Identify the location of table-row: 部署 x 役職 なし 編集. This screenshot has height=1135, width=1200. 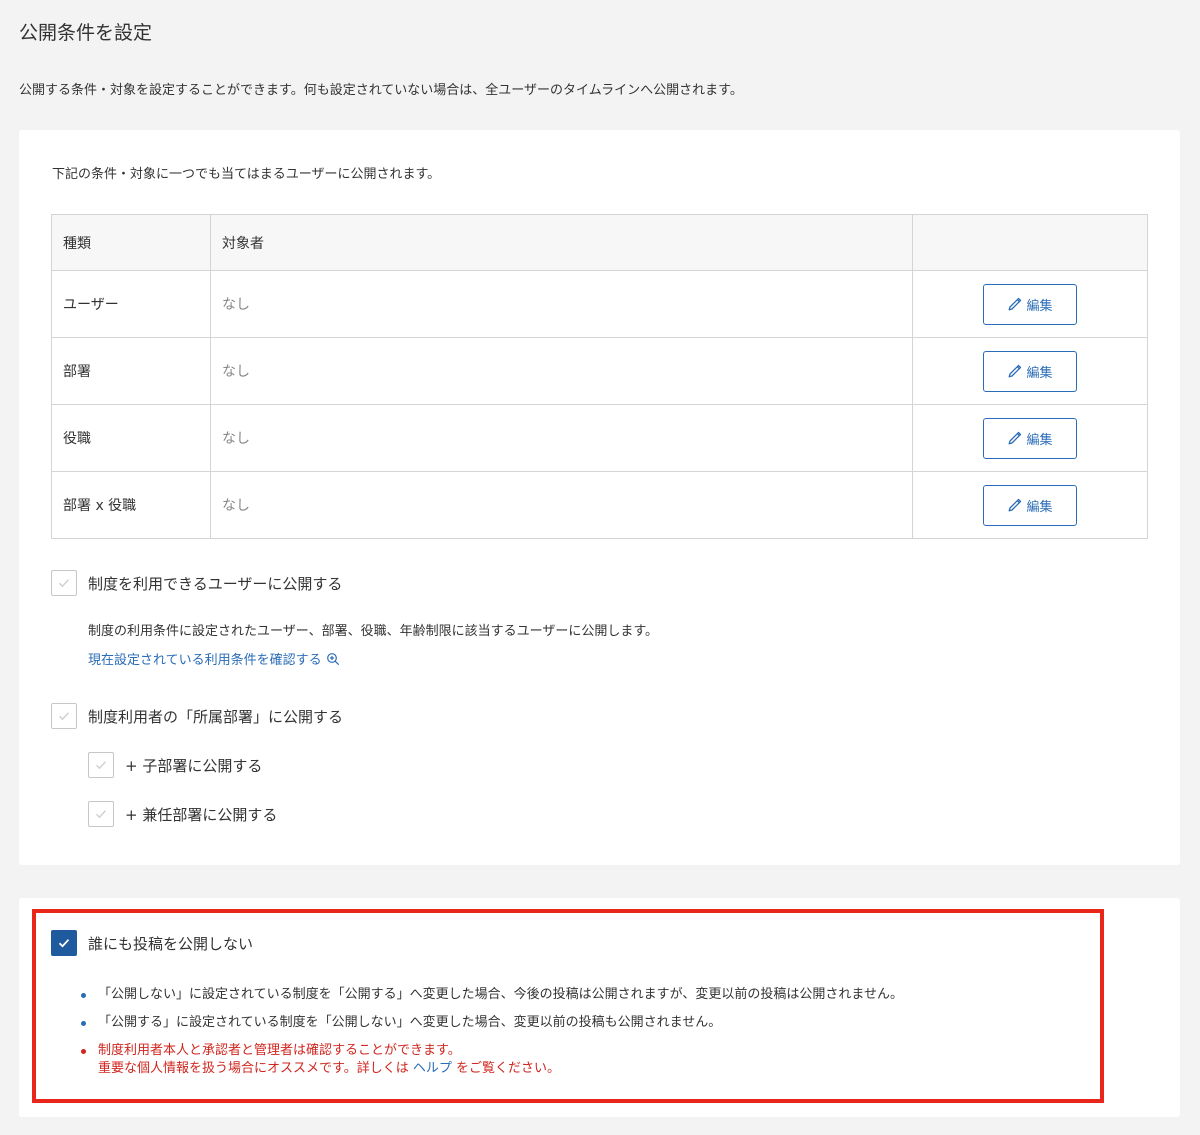
(599, 505).